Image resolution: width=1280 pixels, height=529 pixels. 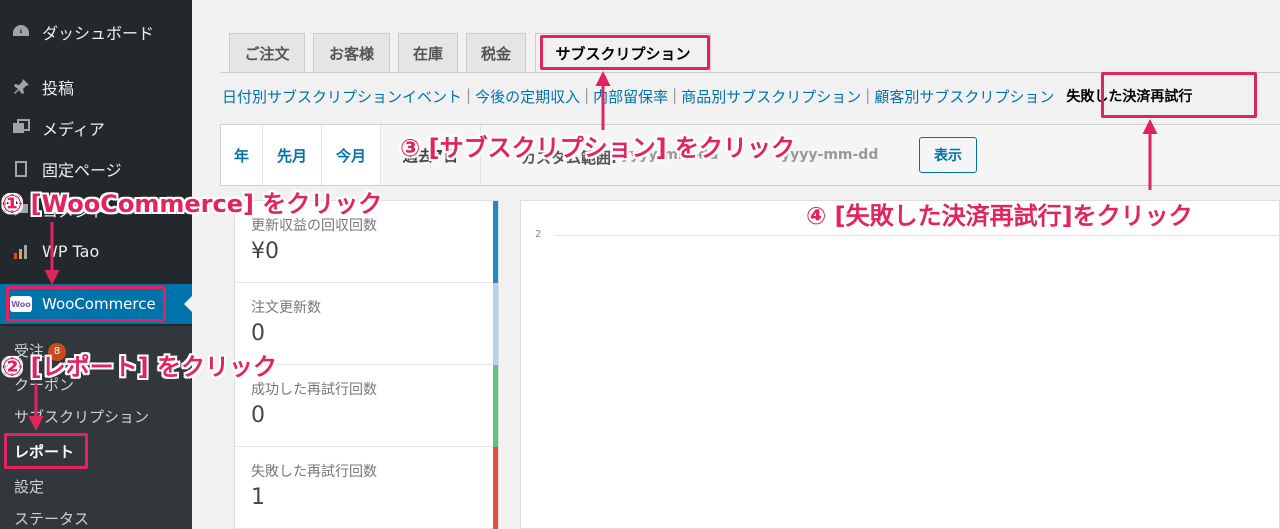 I want to click on highlight-woocommerce, so click(x=86, y=304).